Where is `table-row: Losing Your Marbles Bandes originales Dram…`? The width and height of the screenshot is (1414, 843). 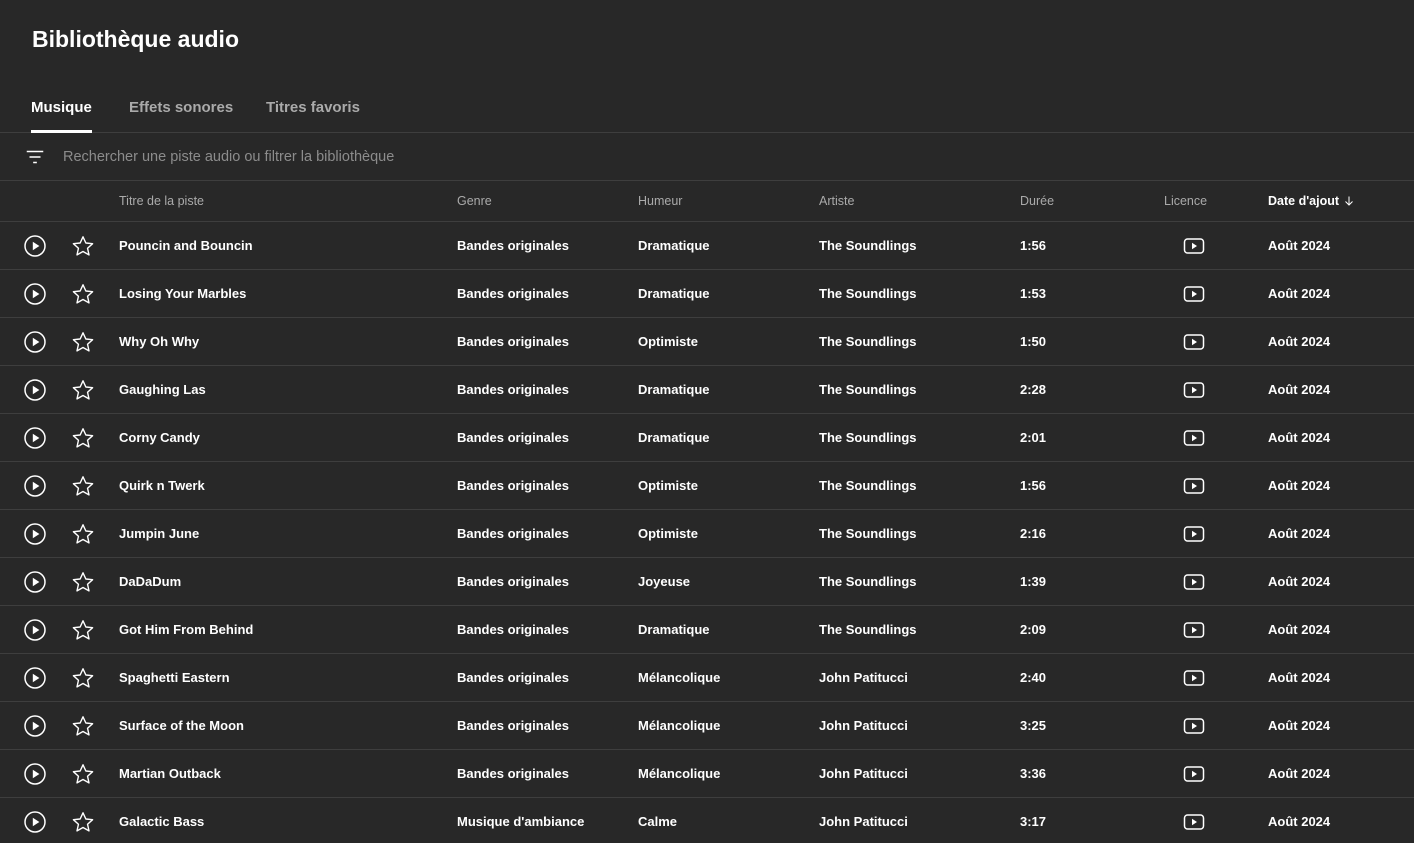 table-row: Losing Your Marbles Bandes originales Dram… is located at coordinates (707, 294).